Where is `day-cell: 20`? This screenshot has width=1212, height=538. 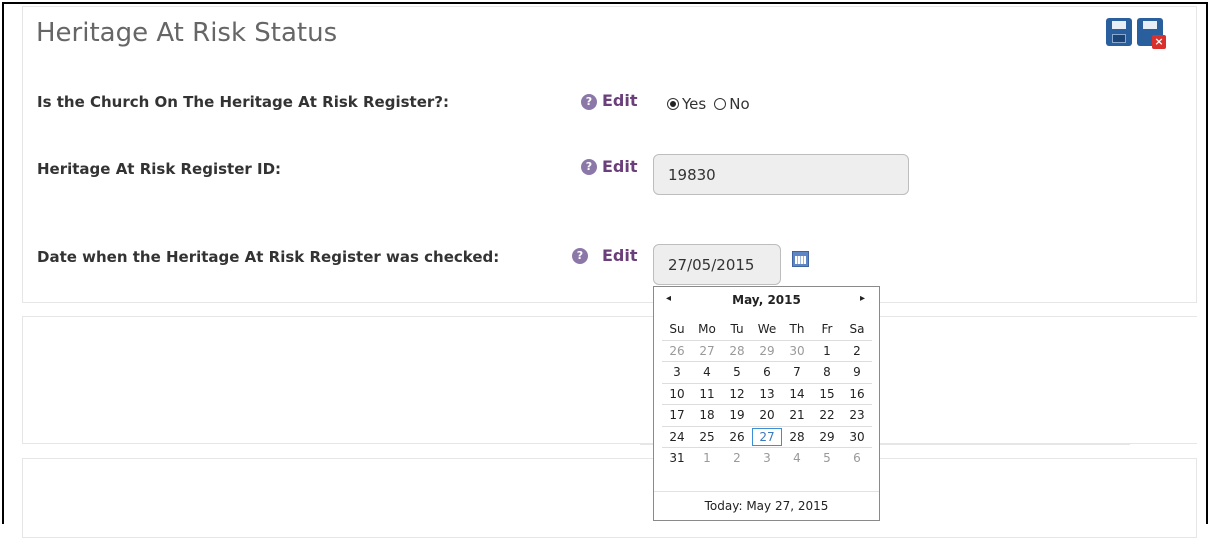 day-cell: 20 is located at coordinates (767, 415).